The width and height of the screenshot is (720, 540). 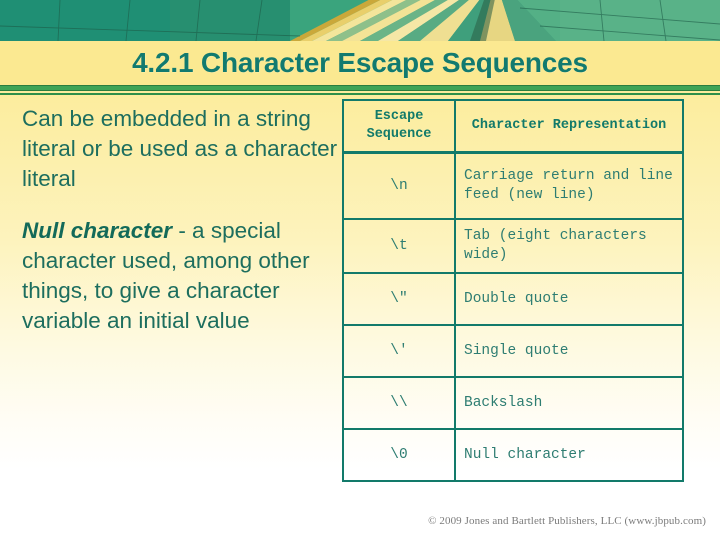 I want to click on cell-escape-sequence: \', so click(x=399, y=351).